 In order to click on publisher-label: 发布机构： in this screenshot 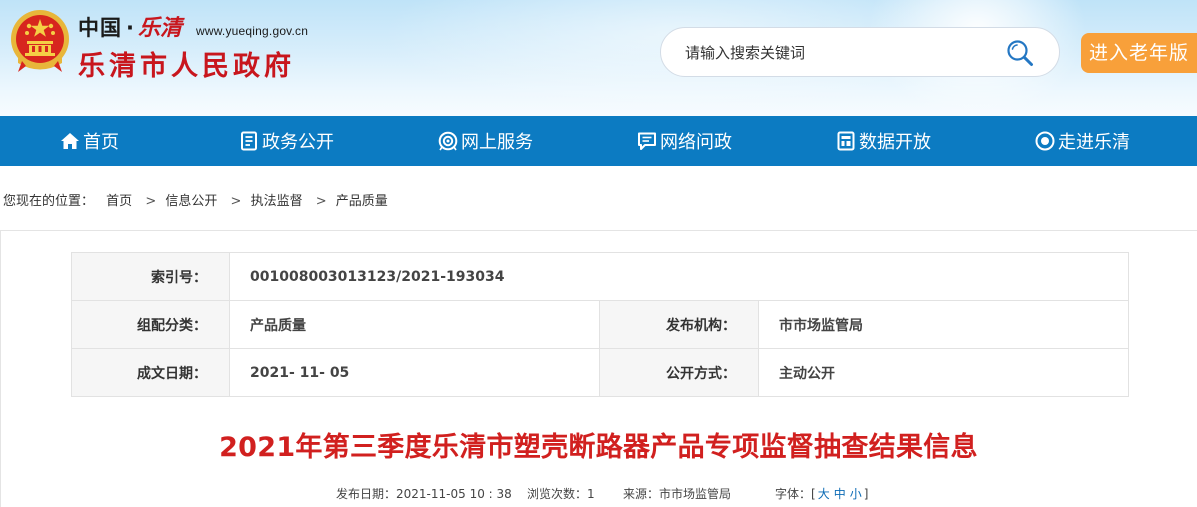, I will do `click(679, 324)`.